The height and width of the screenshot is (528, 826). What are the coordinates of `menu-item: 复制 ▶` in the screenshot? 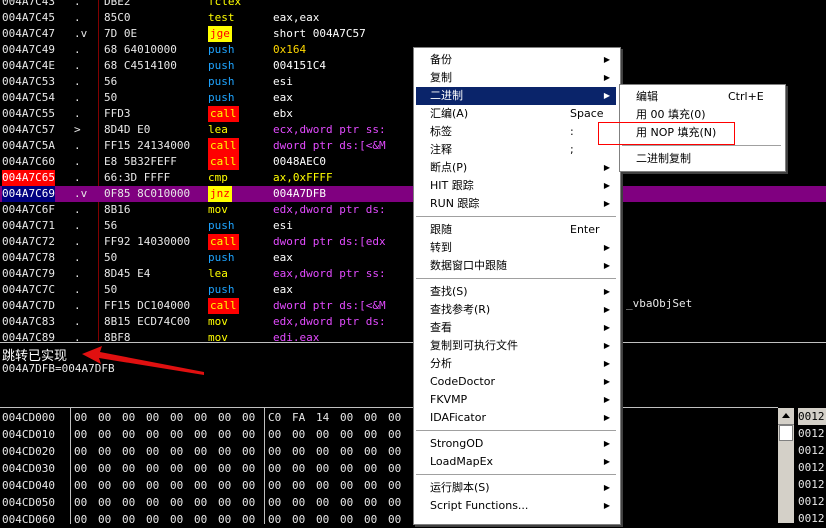 It's located at (516, 78).